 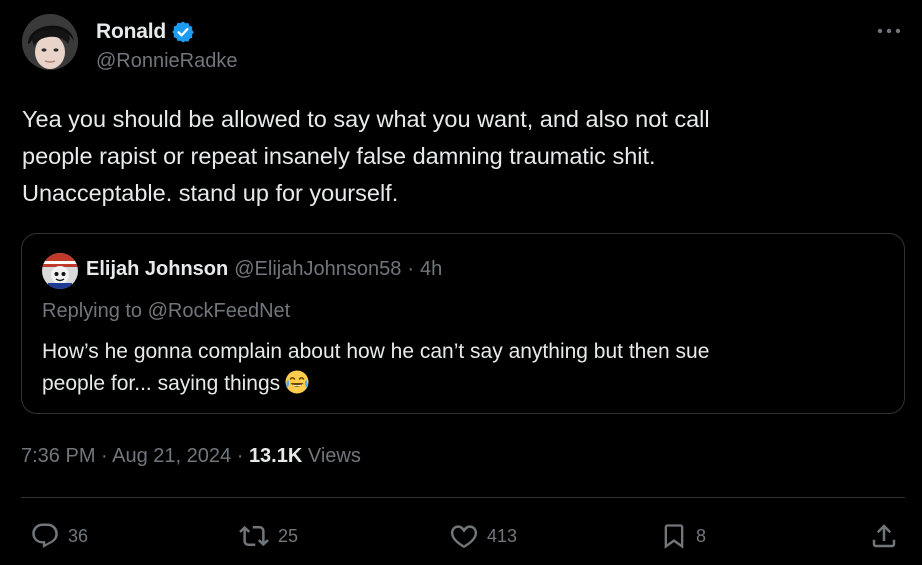 I want to click on repost-icon, so click(x=254, y=536).